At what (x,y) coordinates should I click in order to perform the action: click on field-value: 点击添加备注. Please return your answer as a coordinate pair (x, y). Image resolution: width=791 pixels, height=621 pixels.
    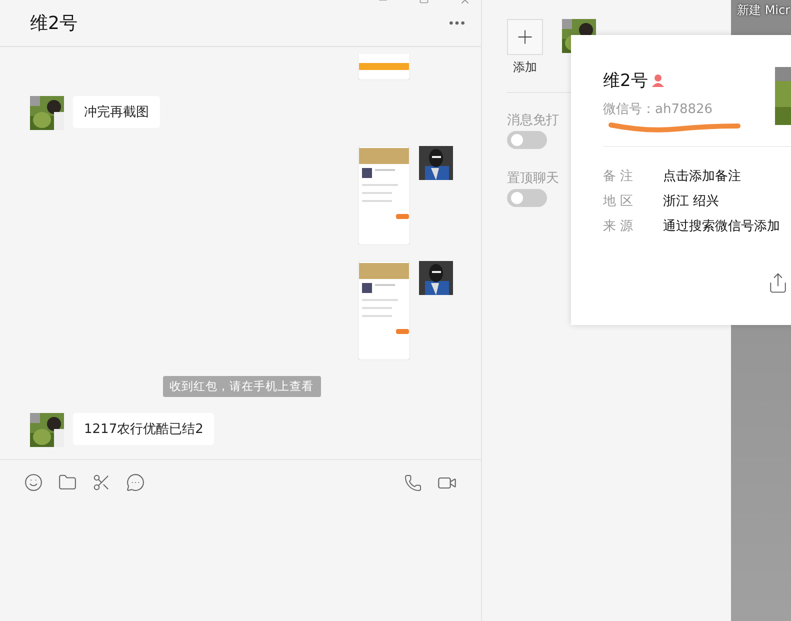
    Looking at the image, I should click on (702, 176).